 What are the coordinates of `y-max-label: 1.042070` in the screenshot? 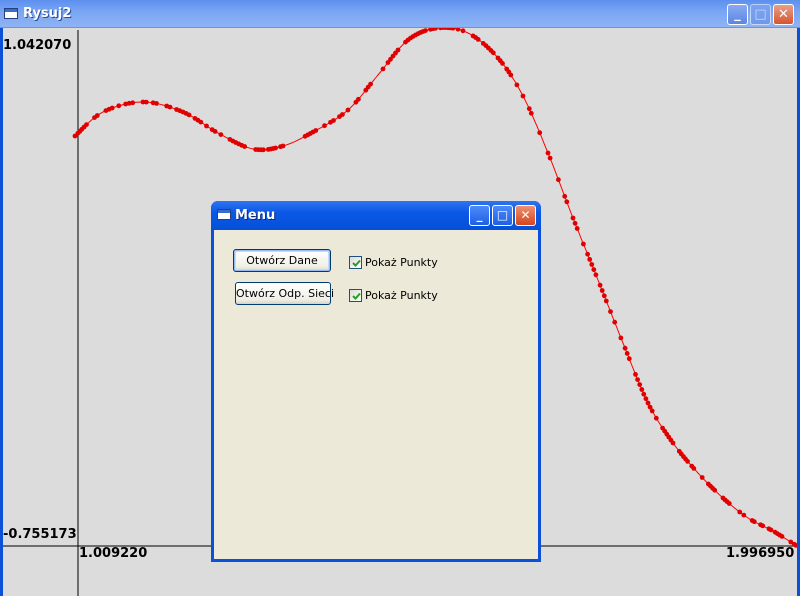 It's located at (37, 45).